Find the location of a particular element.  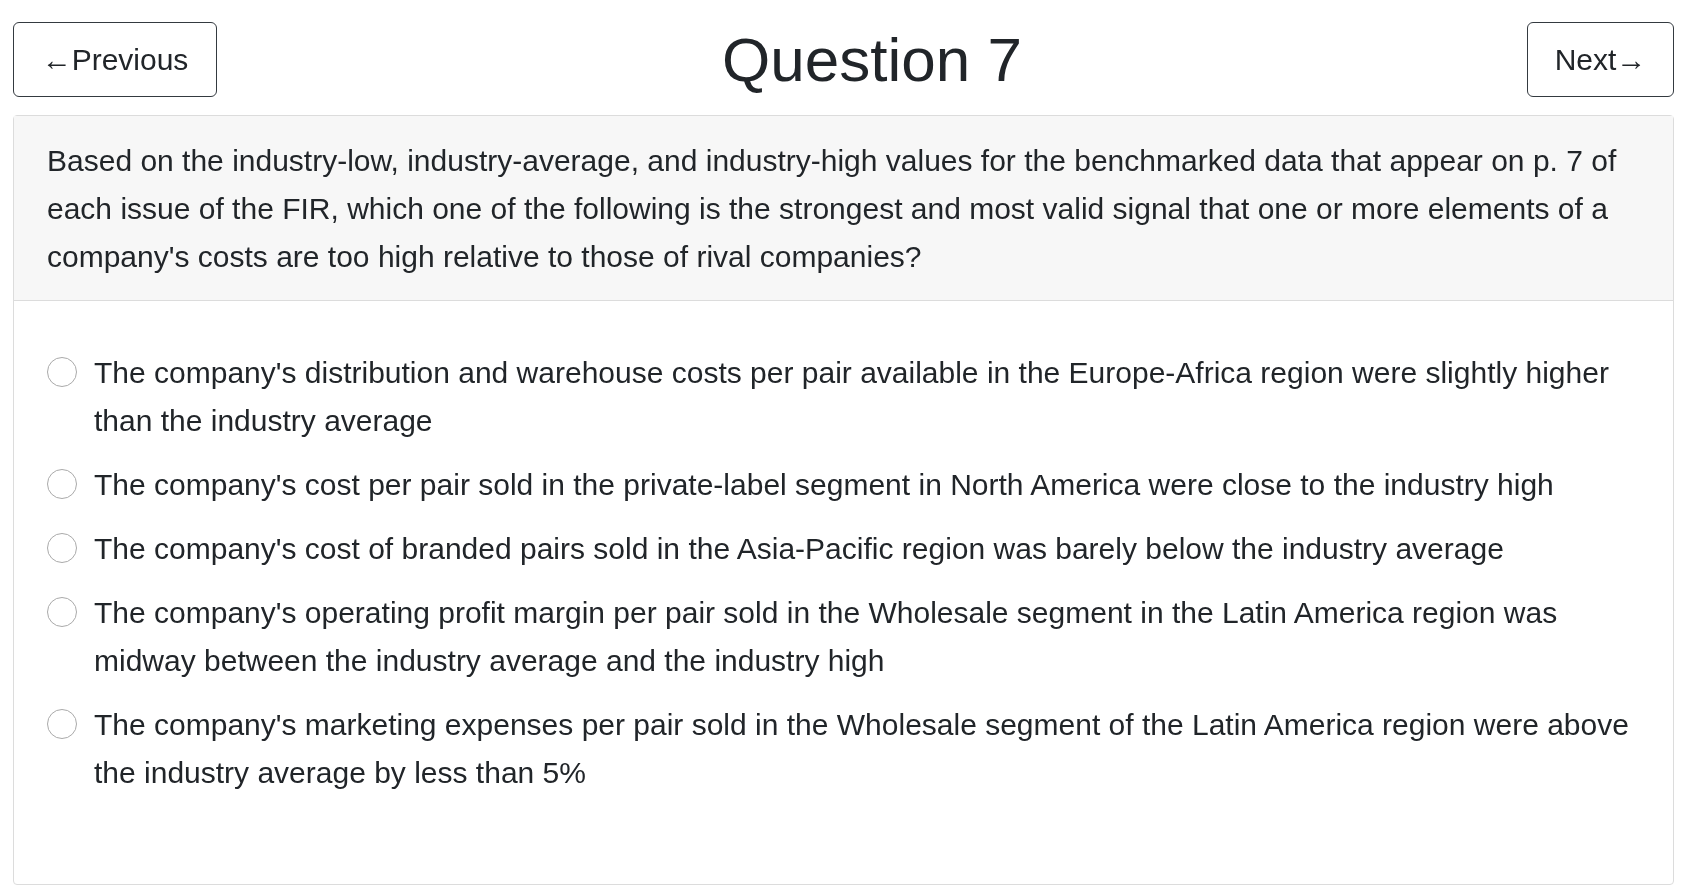

answer-option-label: The company's distribution and warehouse costs per pair available in the Europe-Africa region were slightly higher than the industry average is located at coordinates (867, 397).